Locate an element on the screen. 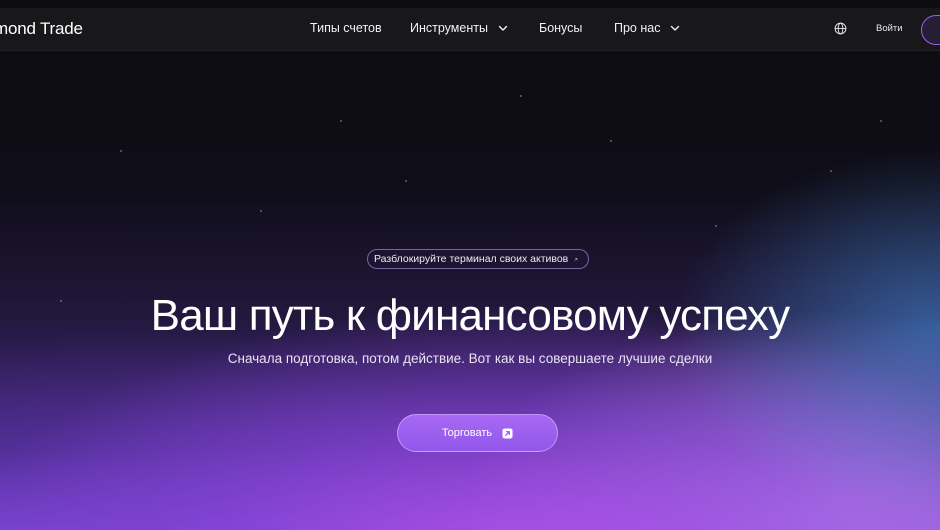  nav-item-bonuses: Бонусы is located at coordinates (560, 28).